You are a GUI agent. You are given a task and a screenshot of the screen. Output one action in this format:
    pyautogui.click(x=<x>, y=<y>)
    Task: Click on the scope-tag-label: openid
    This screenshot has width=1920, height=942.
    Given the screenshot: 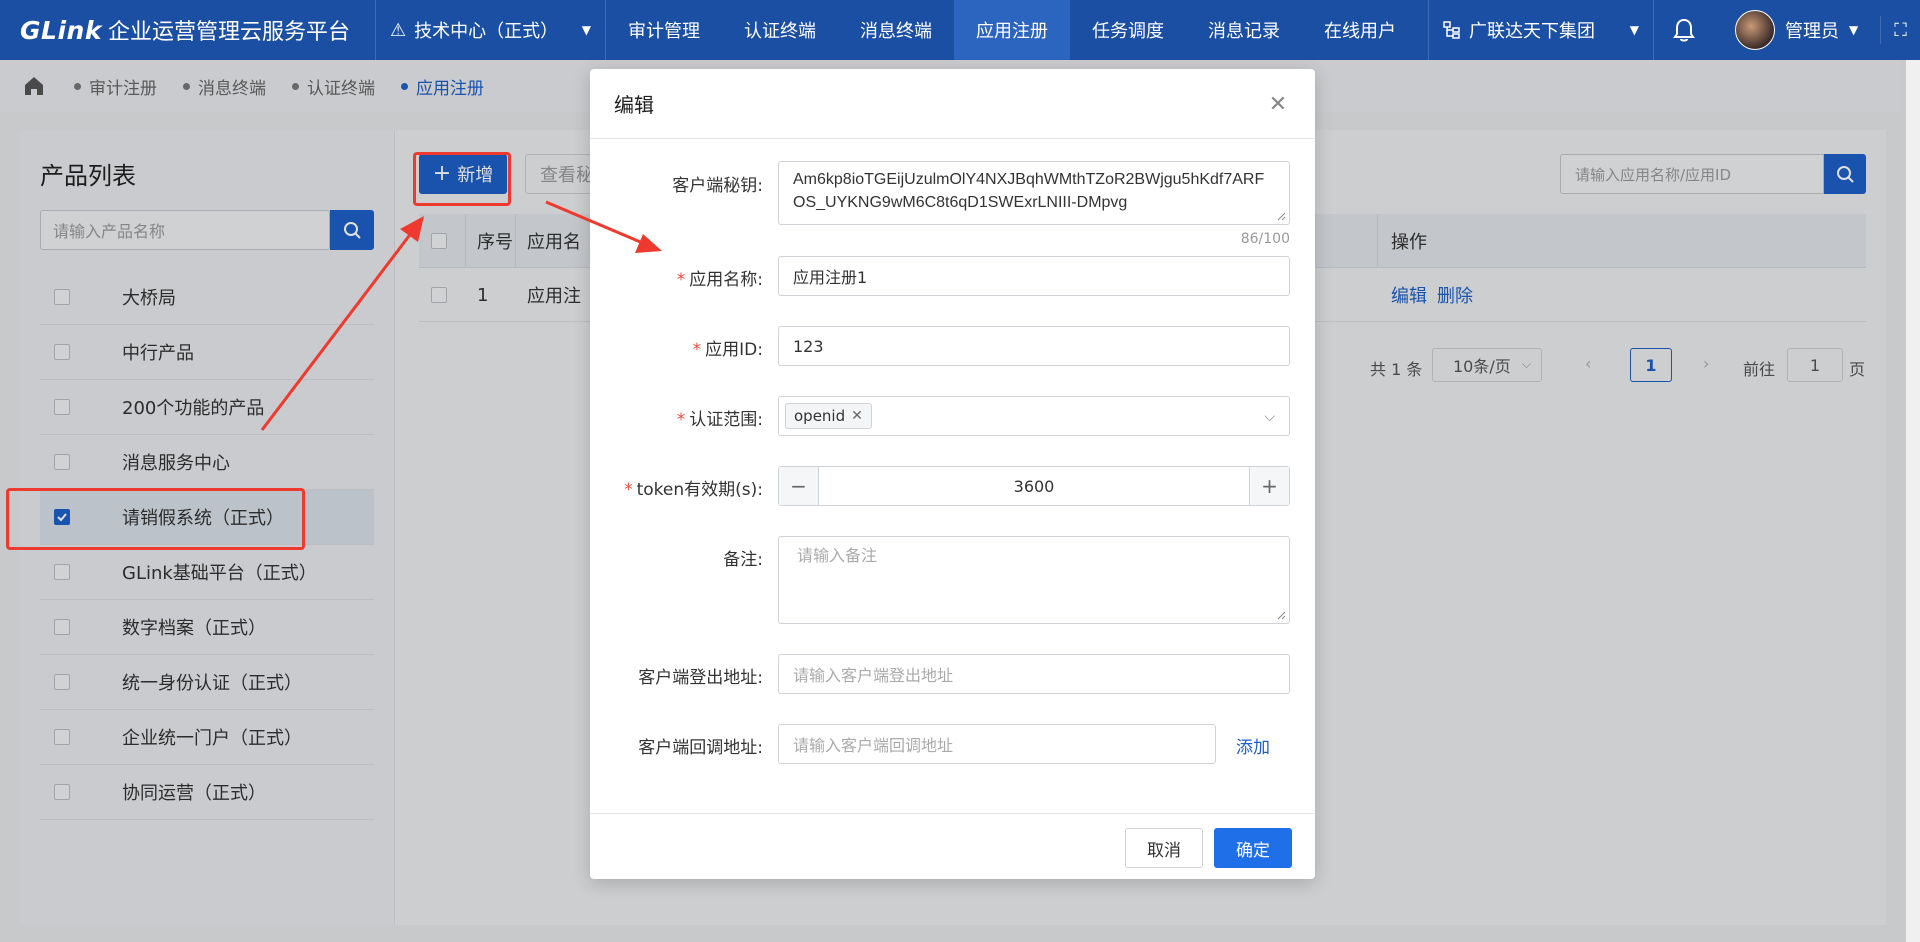 What is the action you would take?
    pyautogui.click(x=820, y=416)
    